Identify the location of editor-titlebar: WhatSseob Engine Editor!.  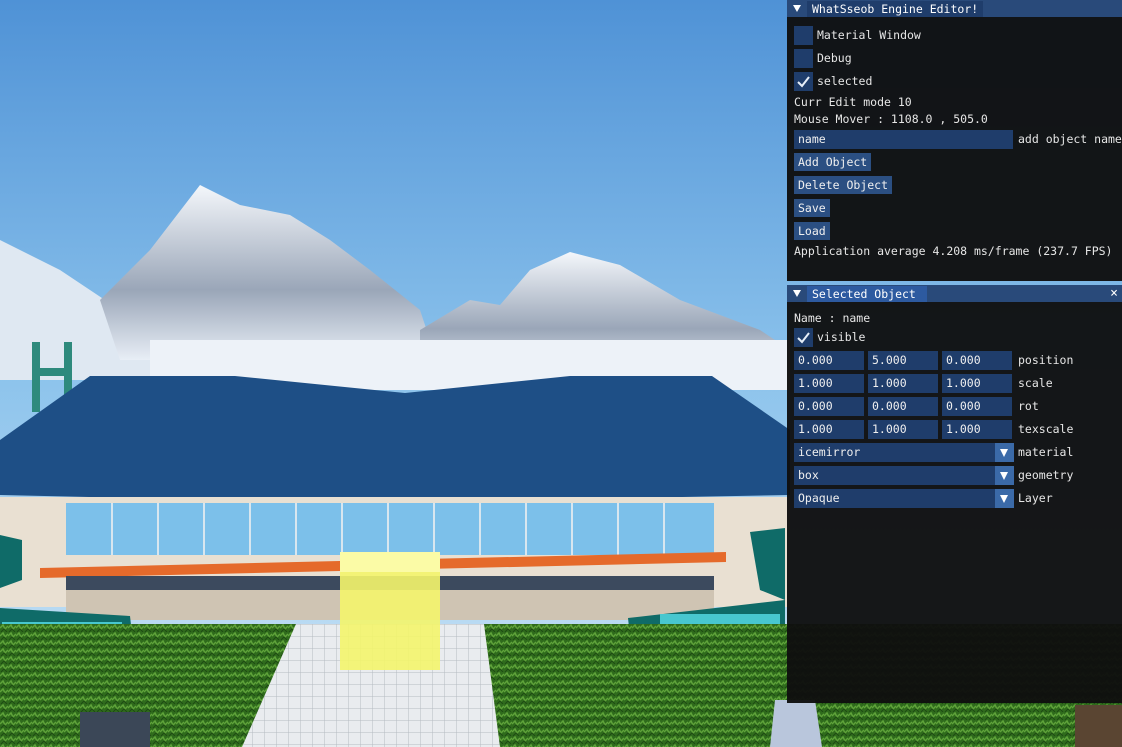
(954, 8).